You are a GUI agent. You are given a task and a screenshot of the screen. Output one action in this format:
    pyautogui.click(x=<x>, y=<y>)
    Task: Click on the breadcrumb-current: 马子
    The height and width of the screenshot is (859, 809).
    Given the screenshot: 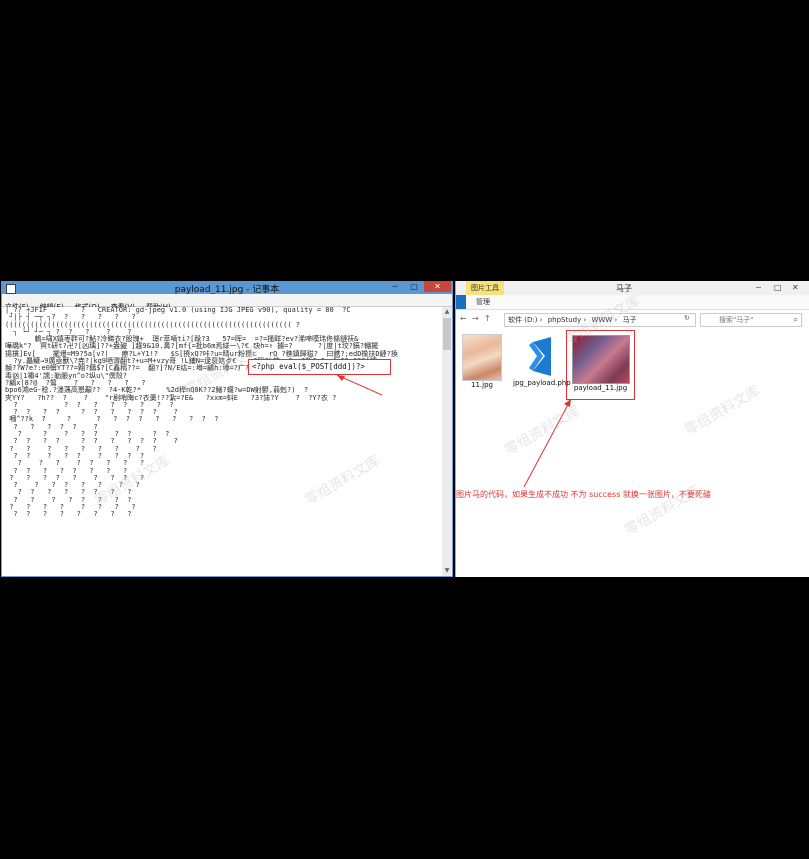 What is the action you would take?
    pyautogui.click(x=630, y=320)
    